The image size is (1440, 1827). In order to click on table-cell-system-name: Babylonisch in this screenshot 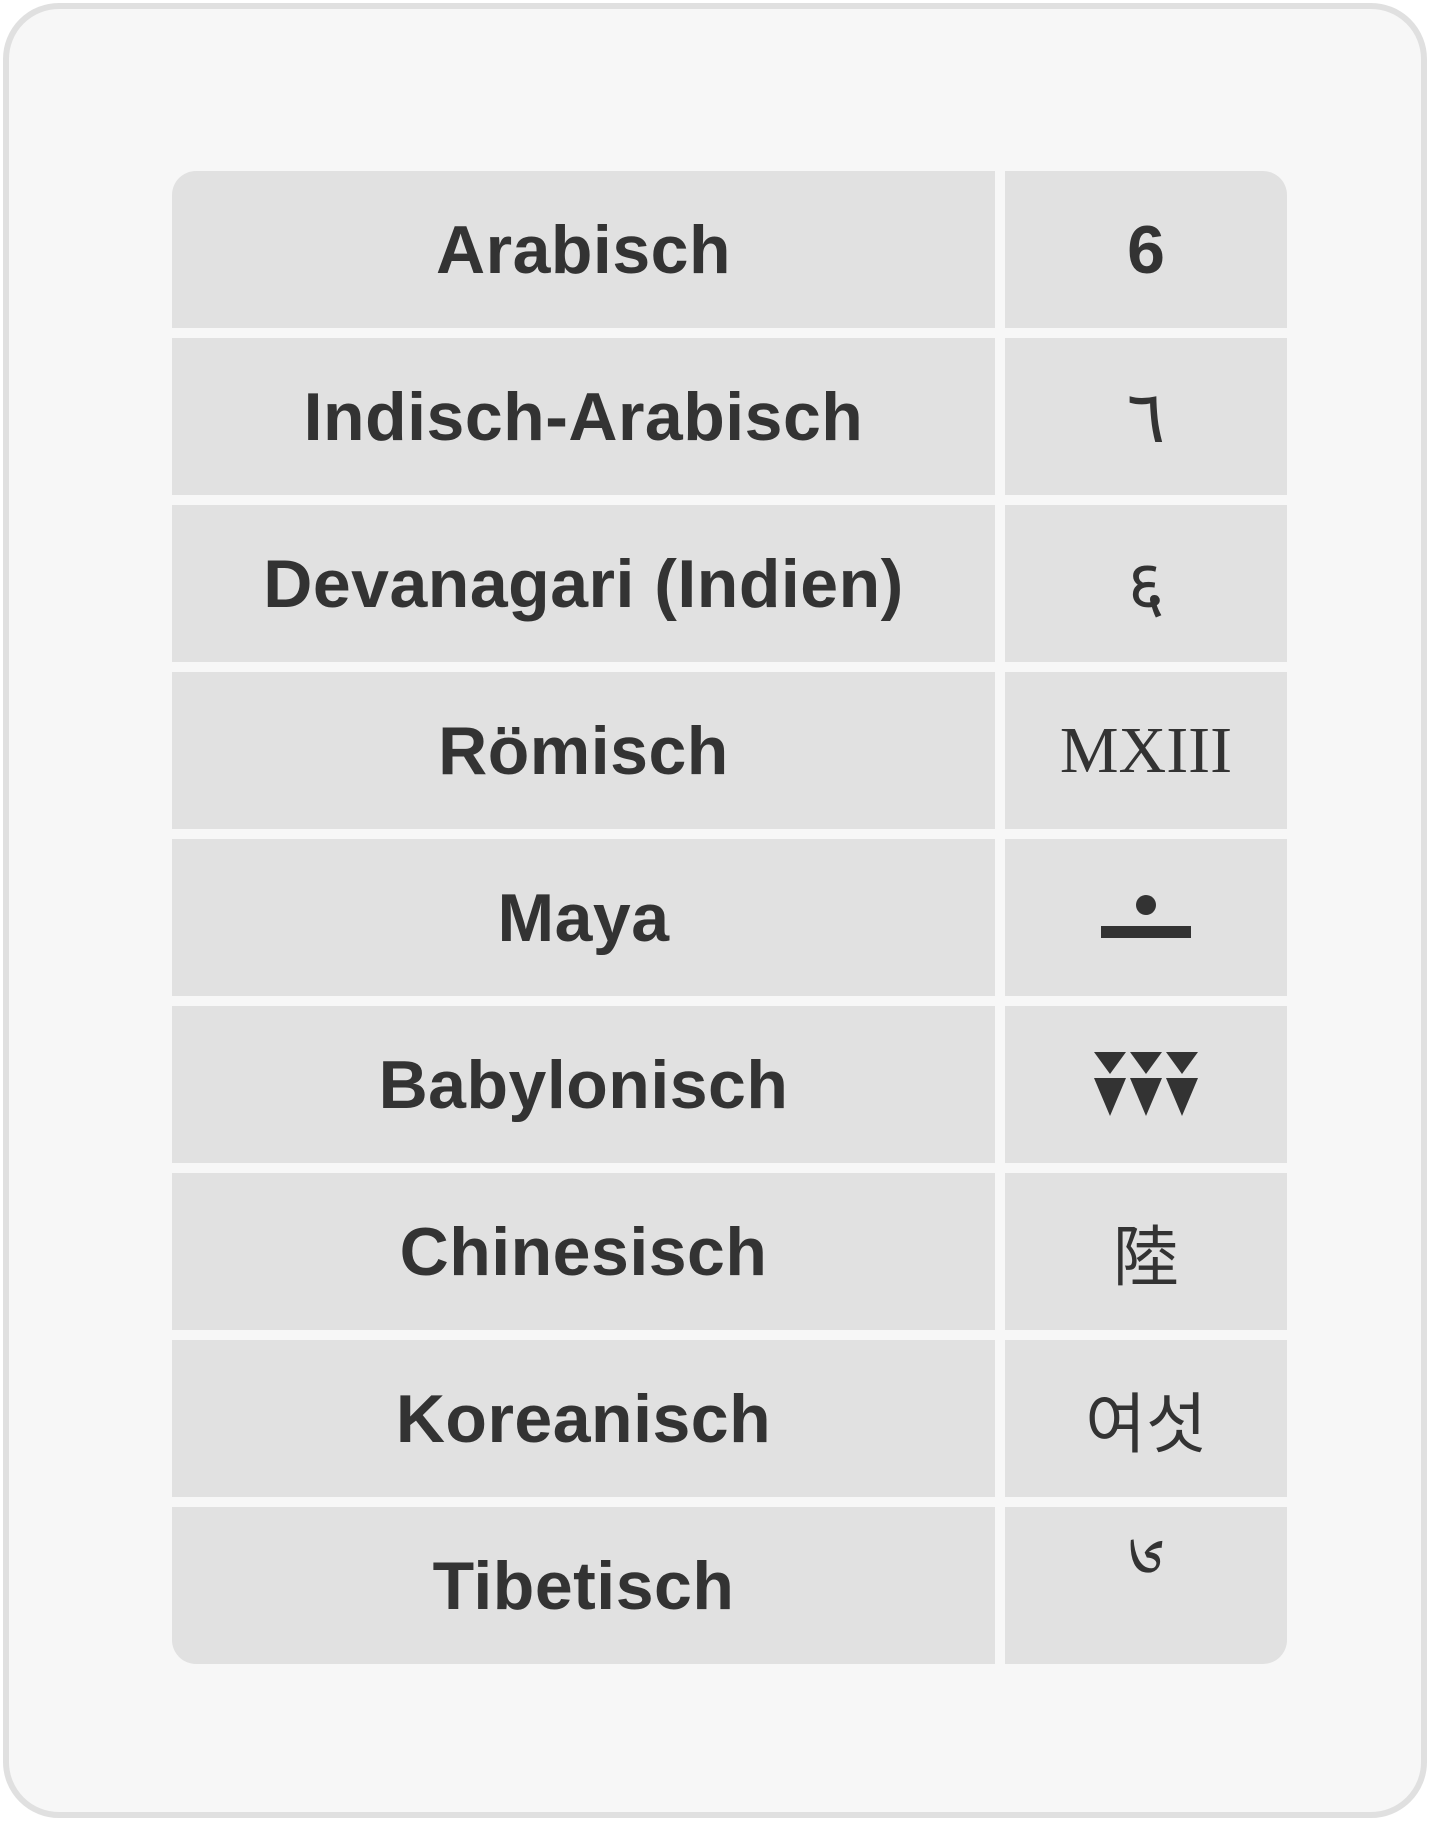, I will do `click(583, 1084)`.